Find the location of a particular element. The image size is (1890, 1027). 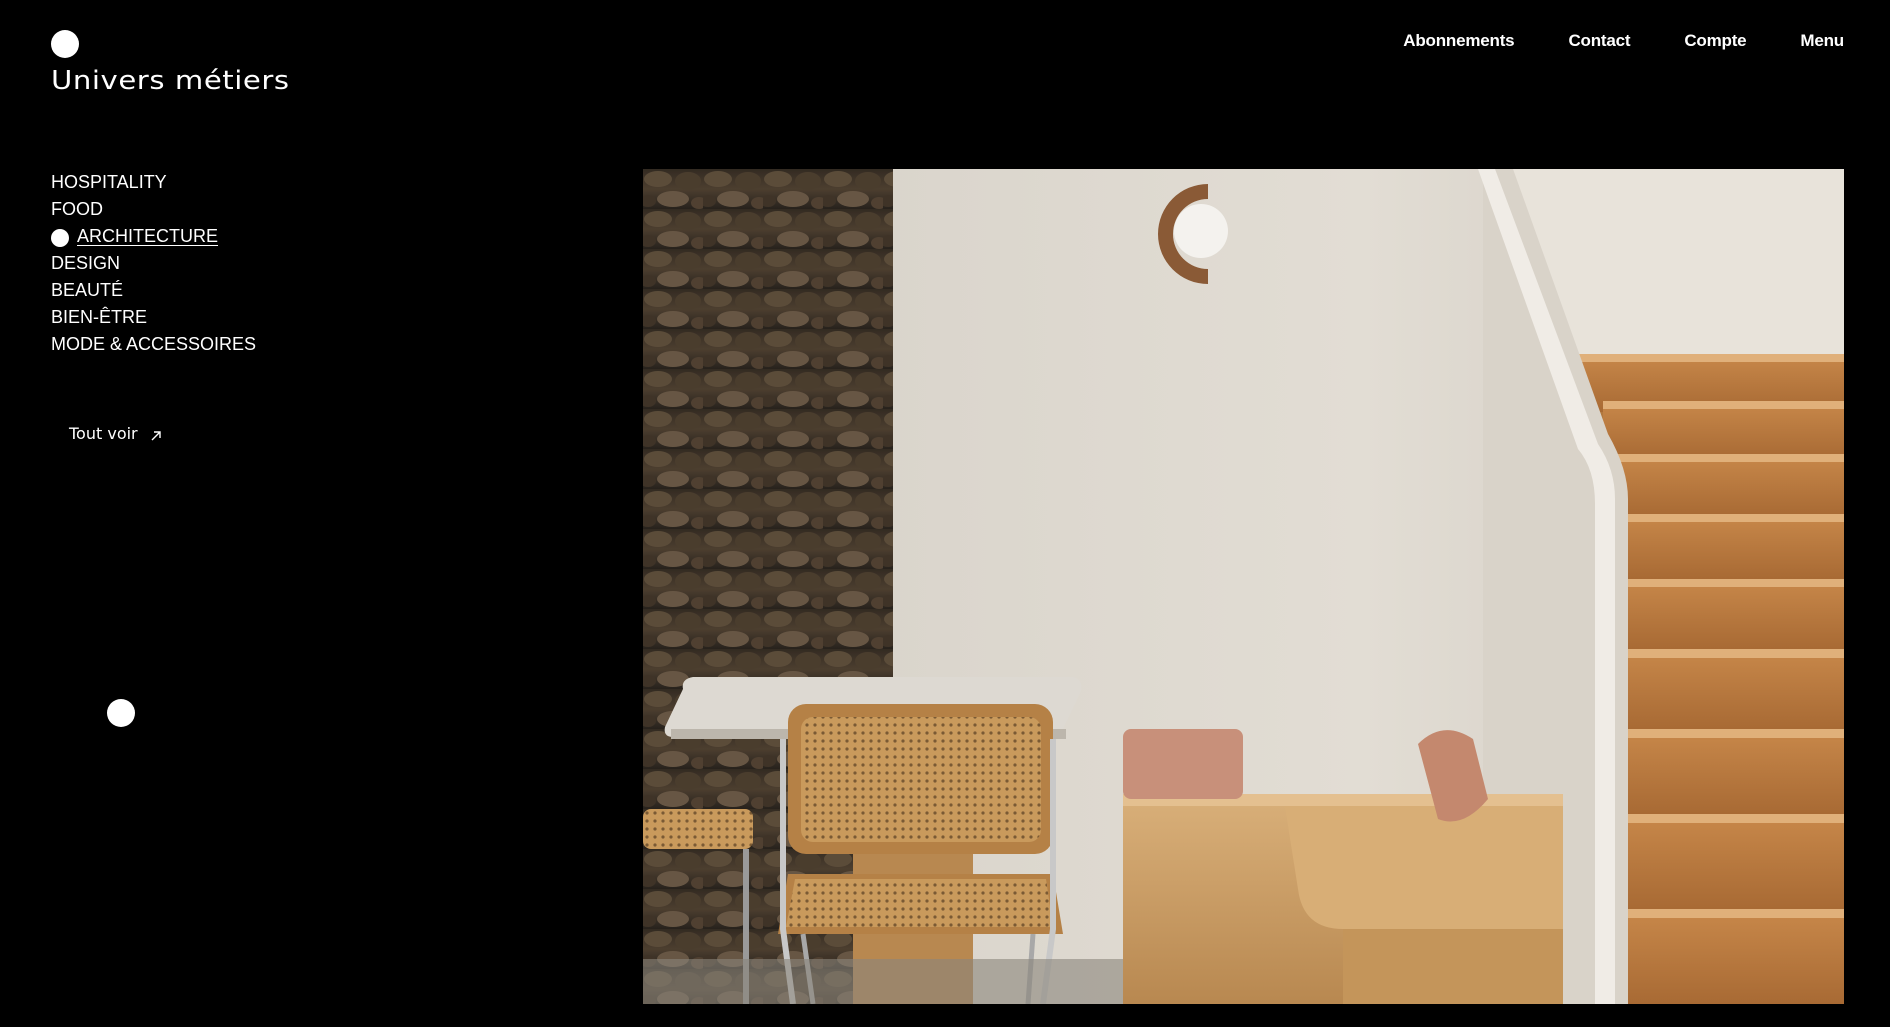

nav-abonnements-link: Abonnements is located at coordinates (1458, 41).